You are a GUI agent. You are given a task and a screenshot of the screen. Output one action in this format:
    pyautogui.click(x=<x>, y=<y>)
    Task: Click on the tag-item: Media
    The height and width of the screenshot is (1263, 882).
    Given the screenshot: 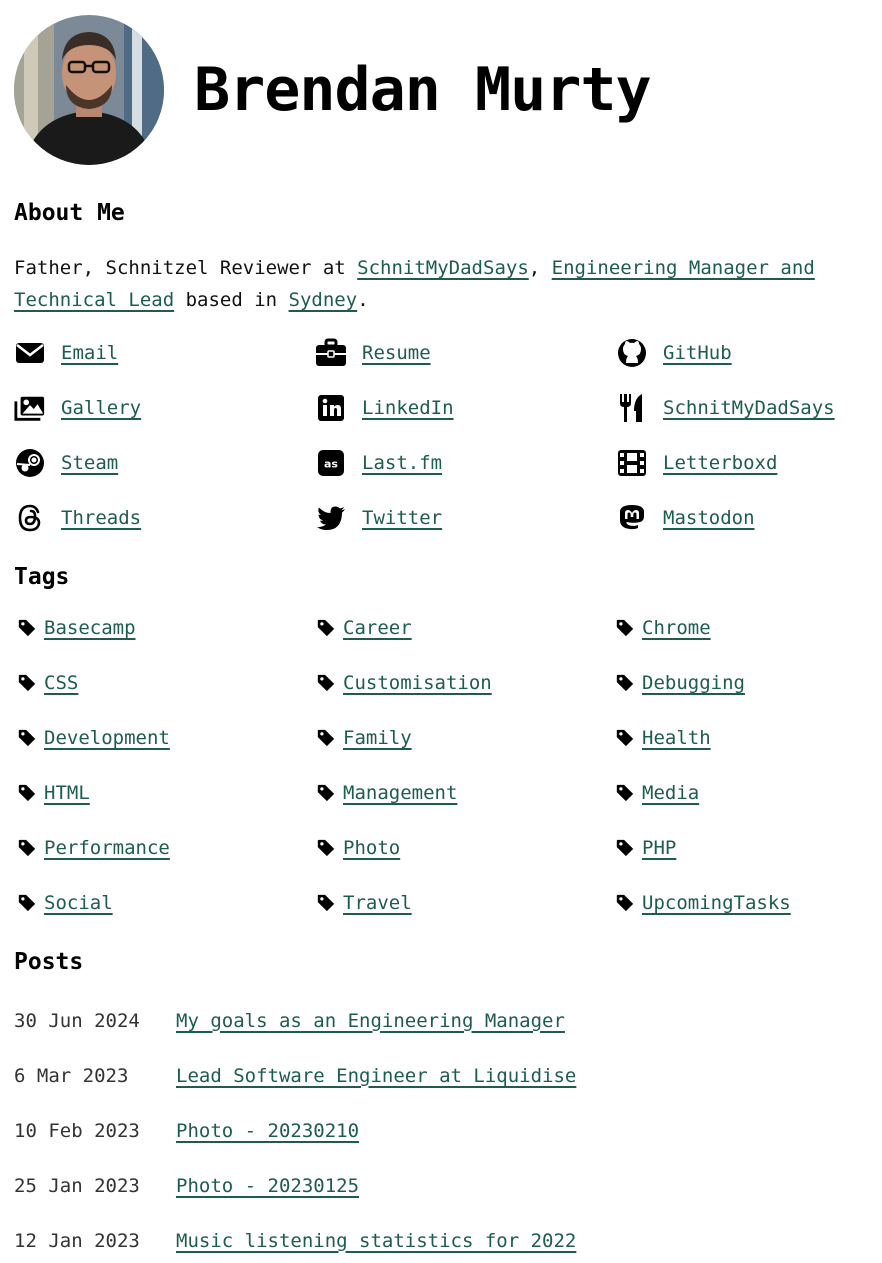 What is the action you would take?
    pyautogui.click(x=743, y=793)
    